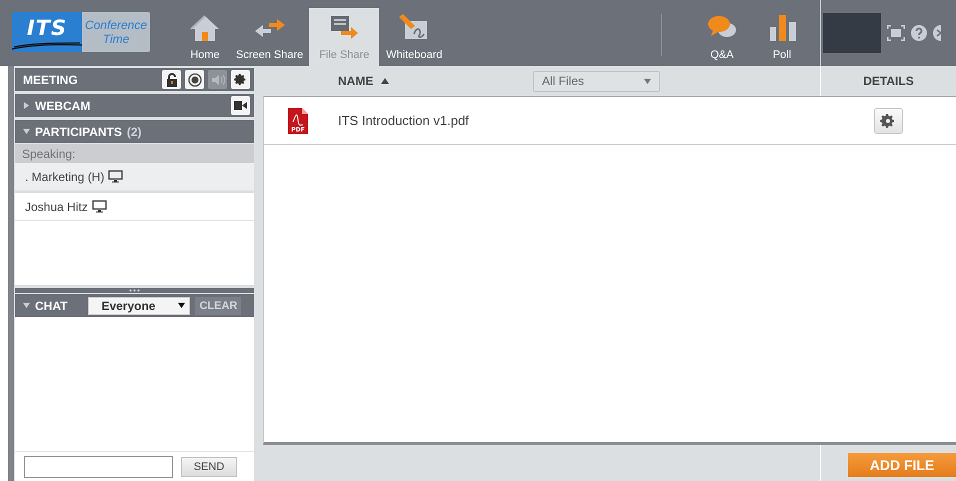 This screenshot has height=481, width=956. What do you see at coordinates (134, 153) in the screenshot?
I see `speaking-label: Speaking:` at bounding box center [134, 153].